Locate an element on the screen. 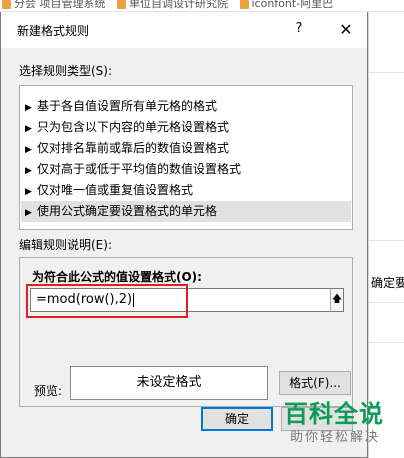 The width and height of the screenshot is (404, 458). rule-type-label: 选择规则类型(S): is located at coordinates (66, 71).